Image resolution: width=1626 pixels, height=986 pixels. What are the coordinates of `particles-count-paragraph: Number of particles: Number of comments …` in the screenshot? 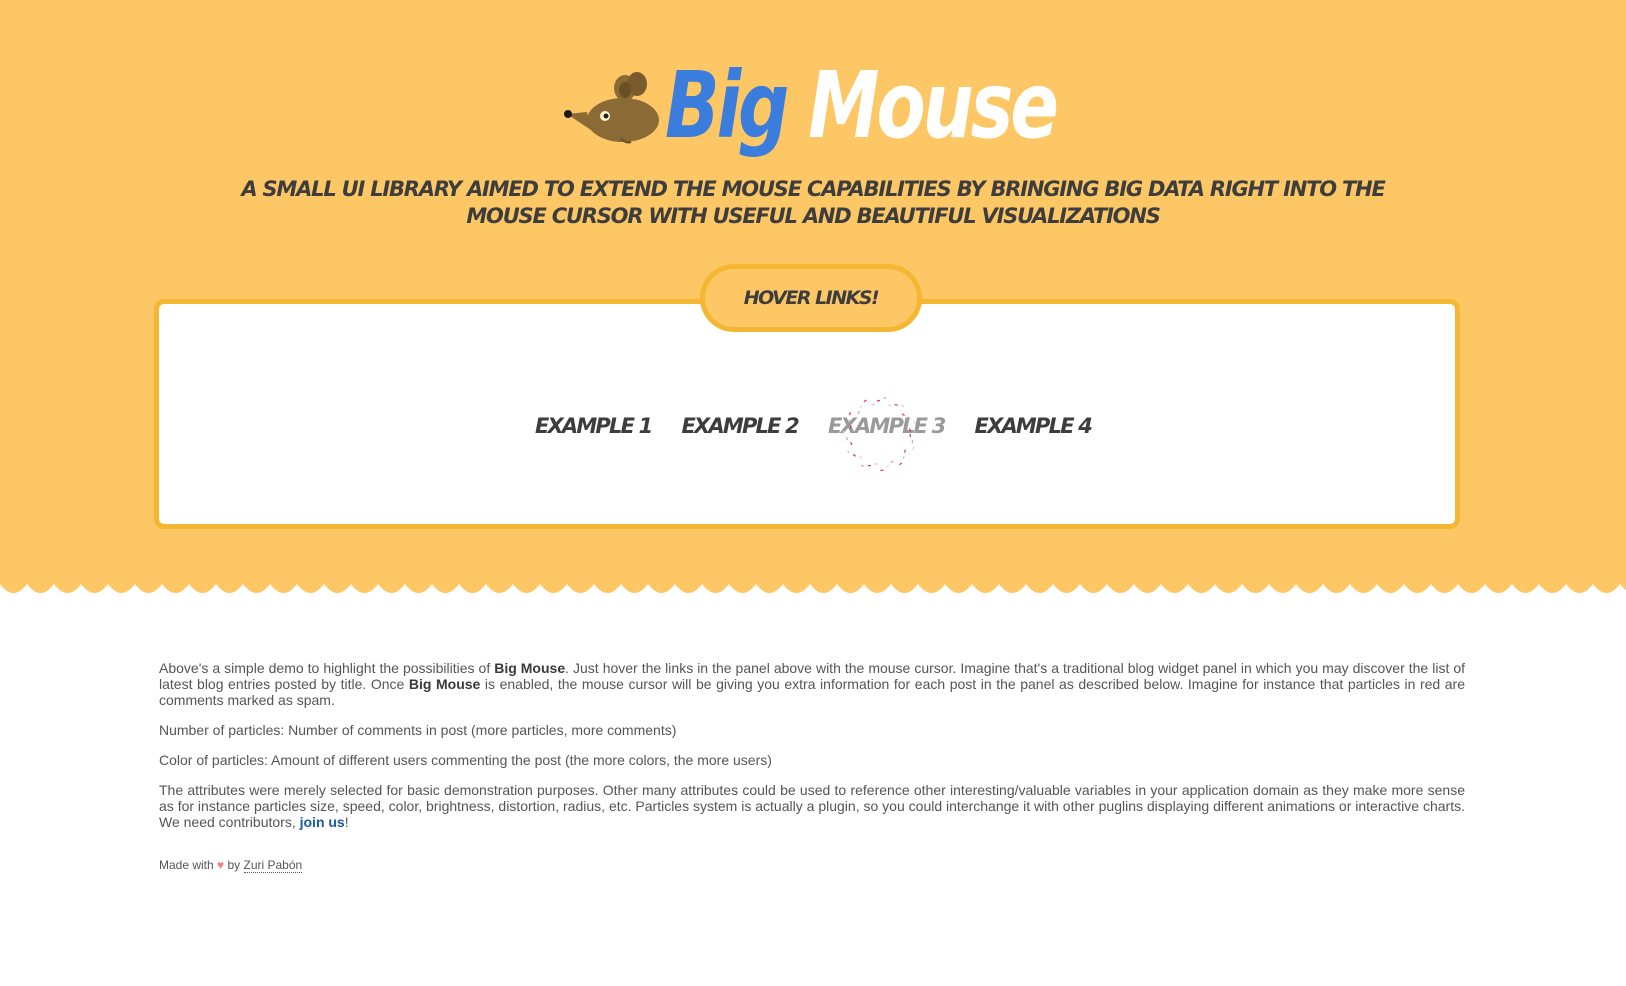 It's located at (418, 730).